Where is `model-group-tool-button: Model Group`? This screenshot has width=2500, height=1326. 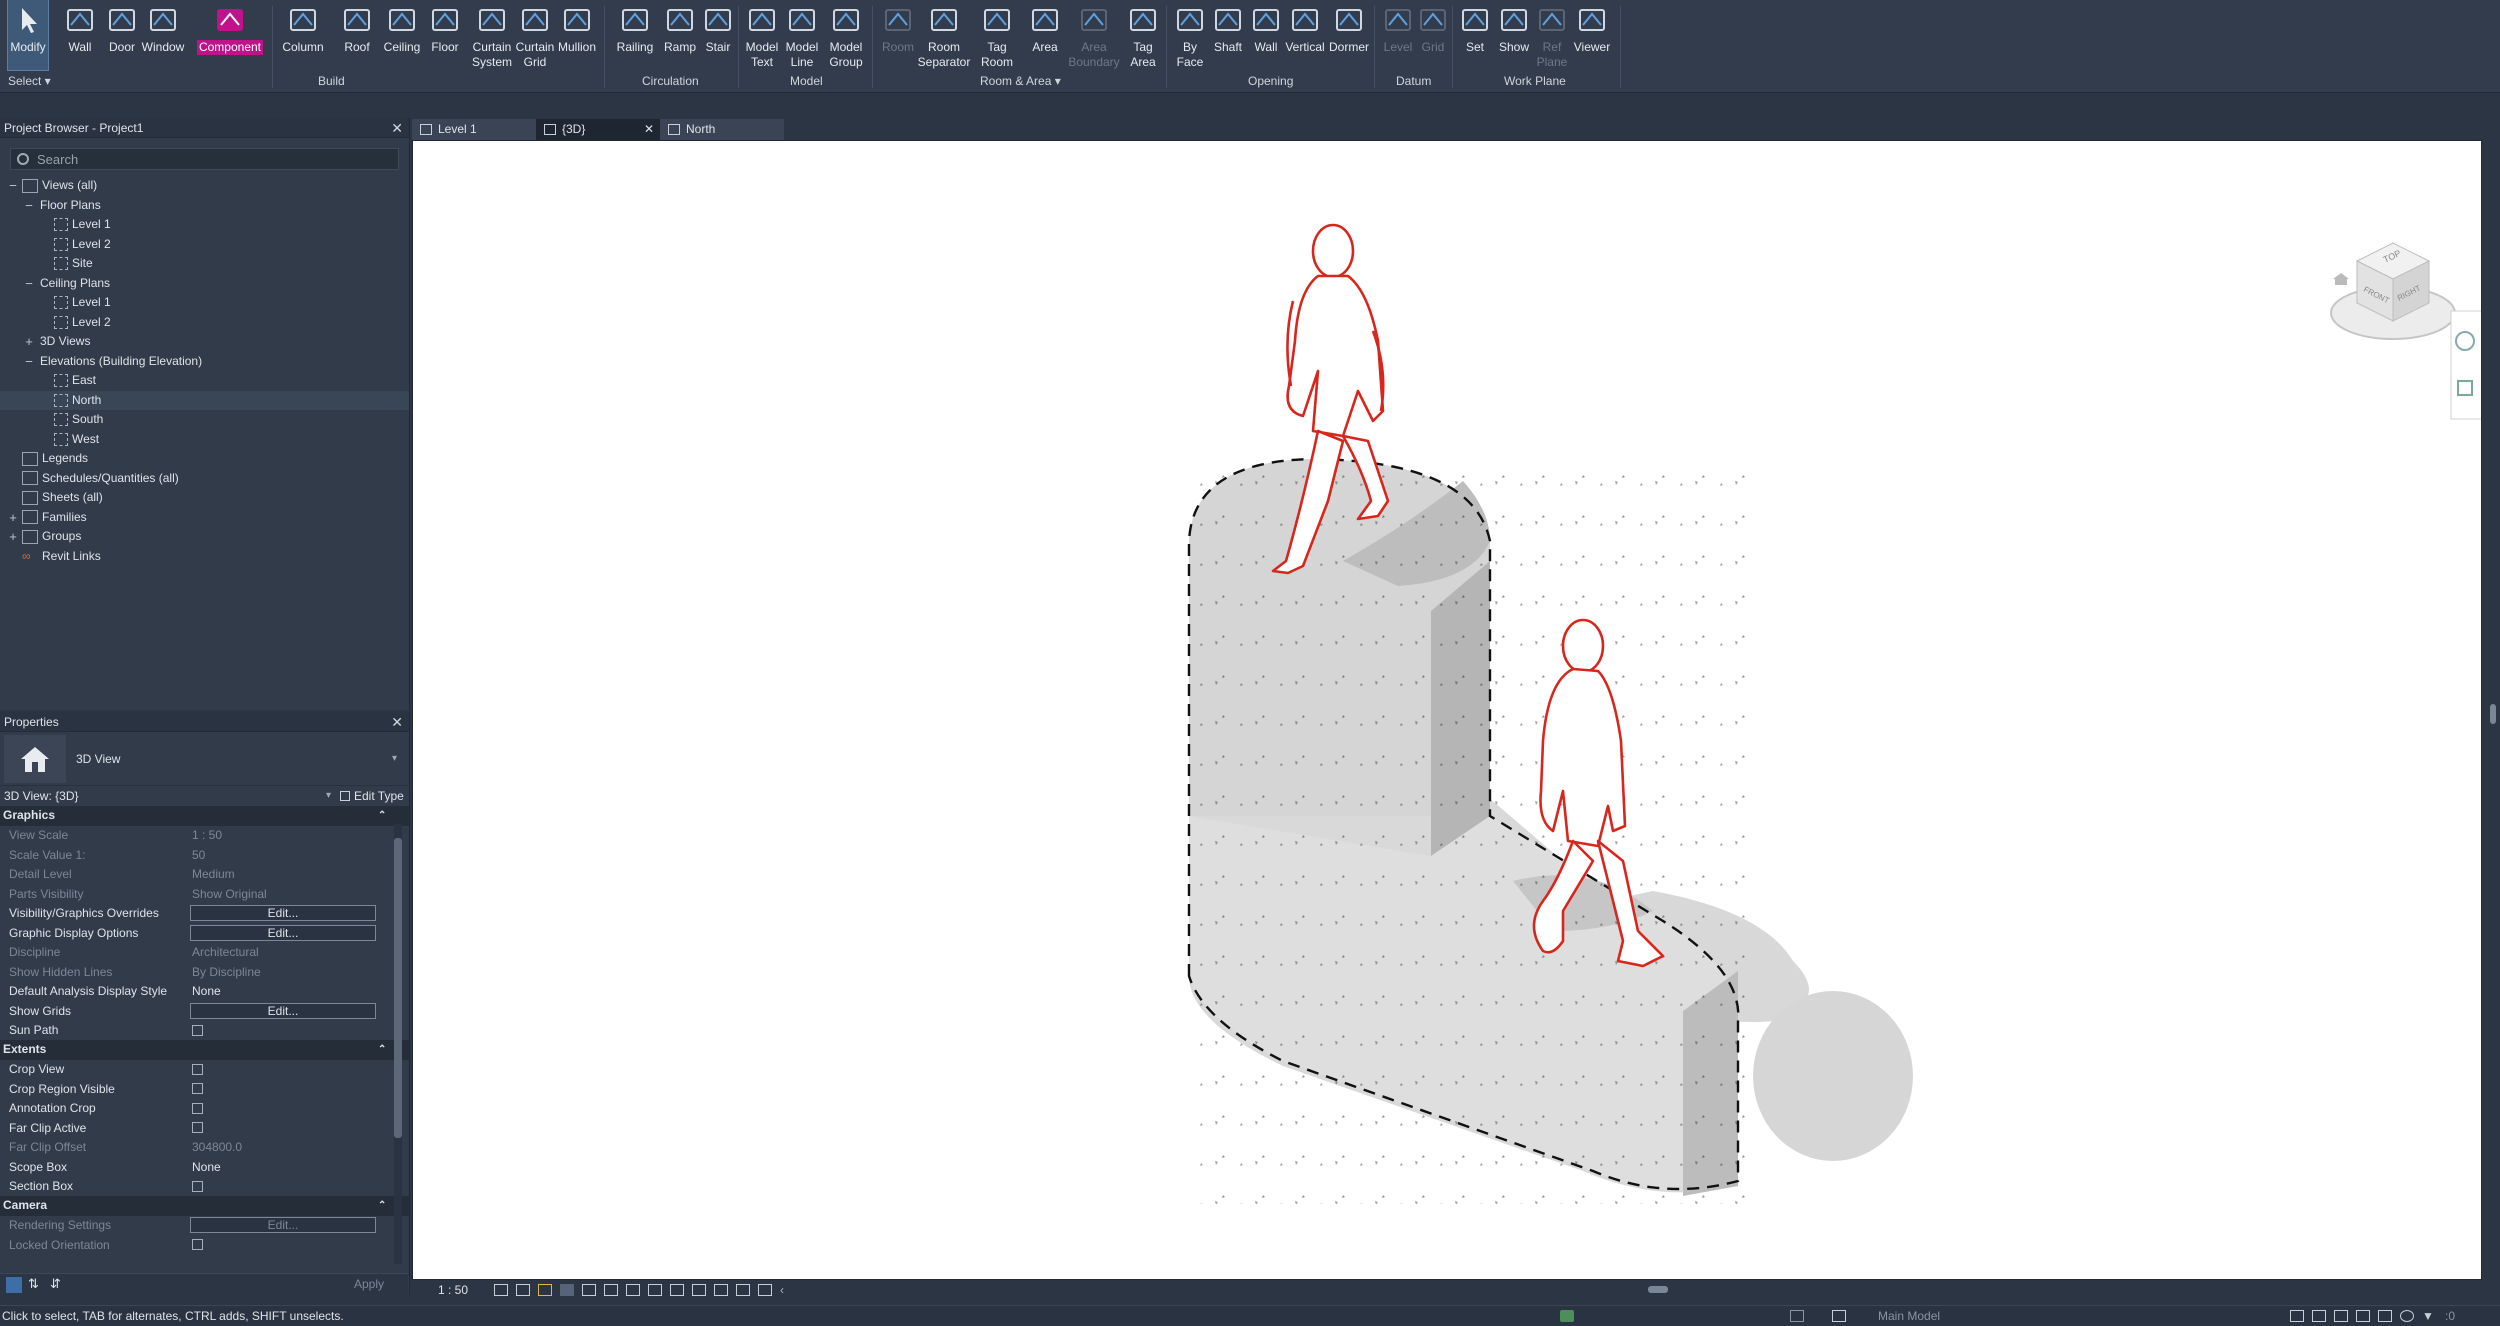 model-group-tool-button: Model Group is located at coordinates (846, 35).